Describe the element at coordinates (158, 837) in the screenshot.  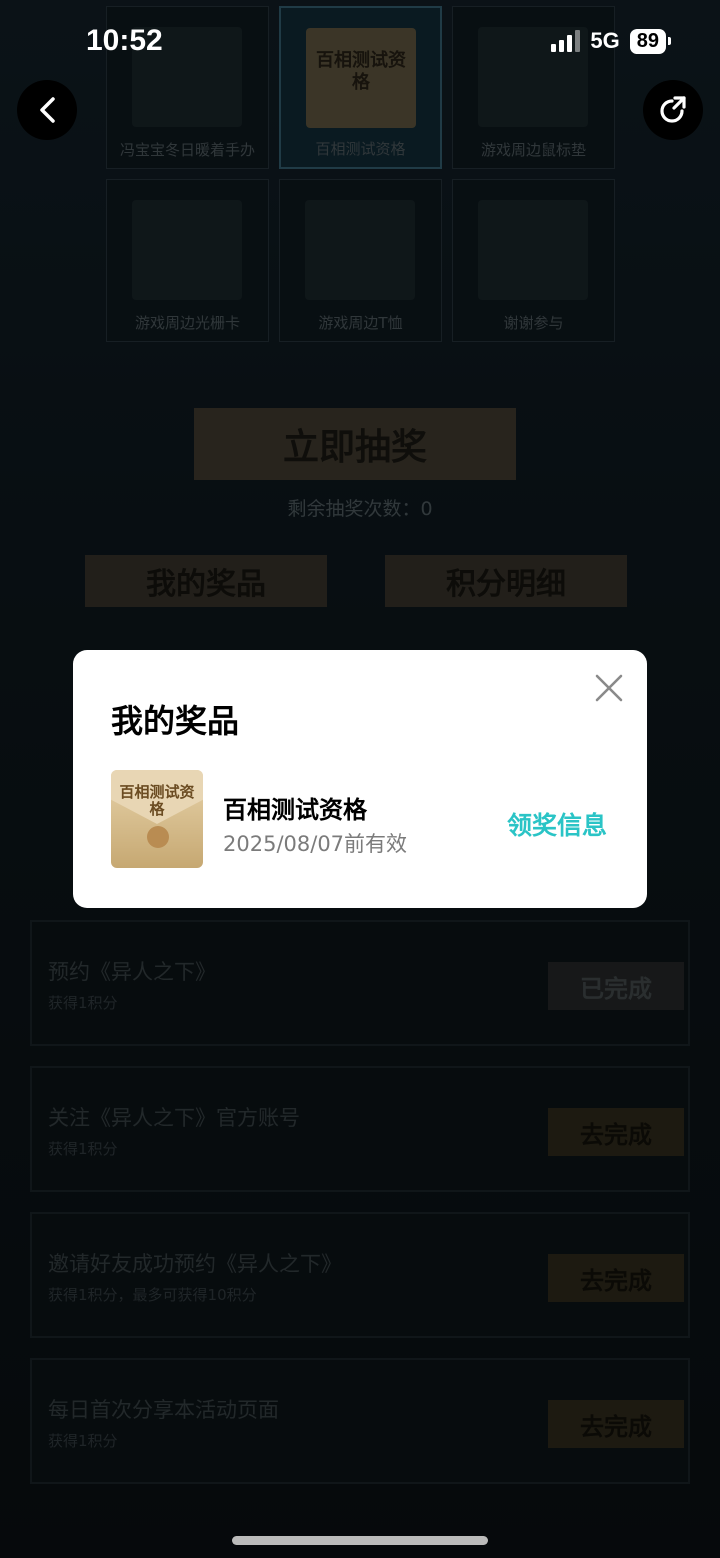
I see `seal-icon` at that location.